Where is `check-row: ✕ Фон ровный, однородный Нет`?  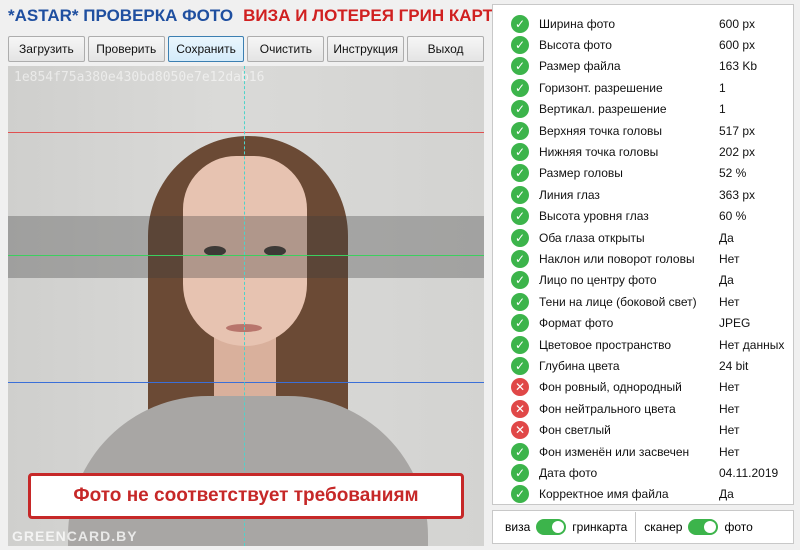 check-row: ✕ Фон ровный, однородный Нет is located at coordinates (643, 387).